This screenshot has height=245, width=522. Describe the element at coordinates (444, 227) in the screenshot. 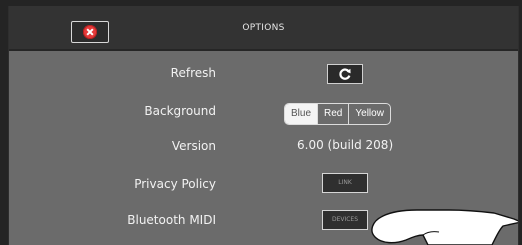

I see `pointing-hand-icon` at that location.